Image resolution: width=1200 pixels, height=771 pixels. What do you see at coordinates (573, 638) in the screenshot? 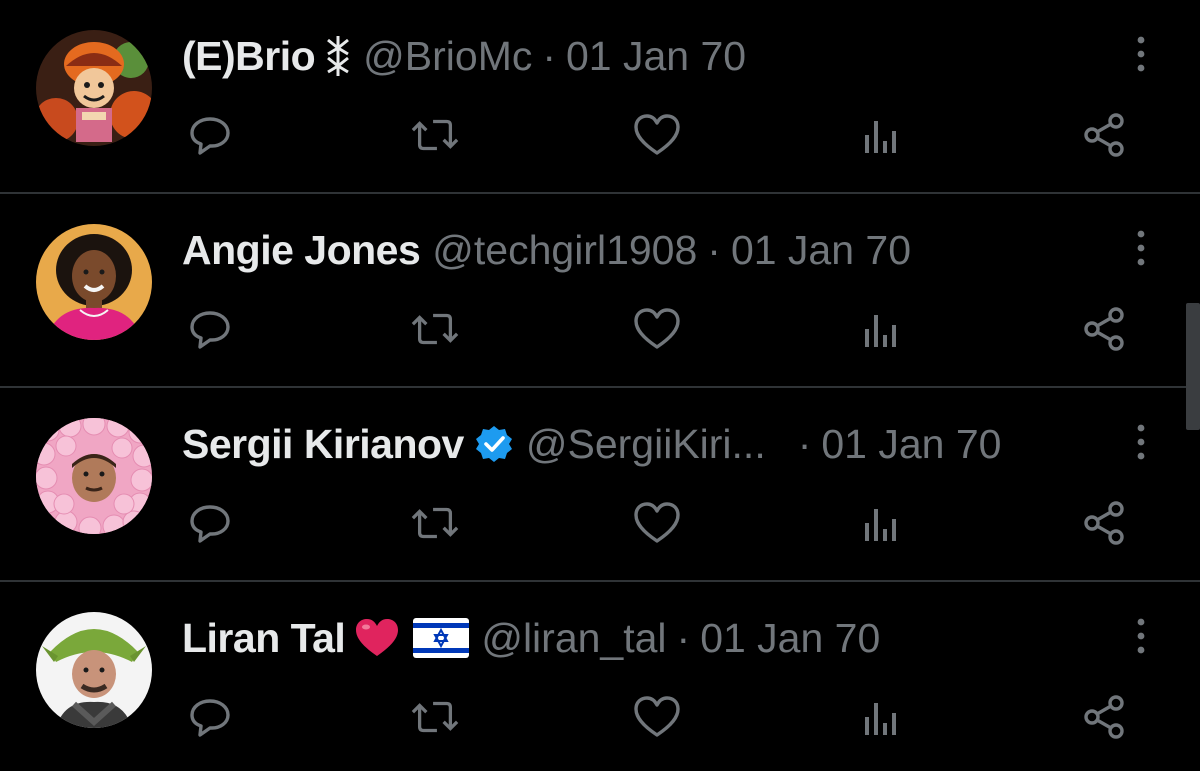
I see `user-handle: @liran_tal` at bounding box center [573, 638].